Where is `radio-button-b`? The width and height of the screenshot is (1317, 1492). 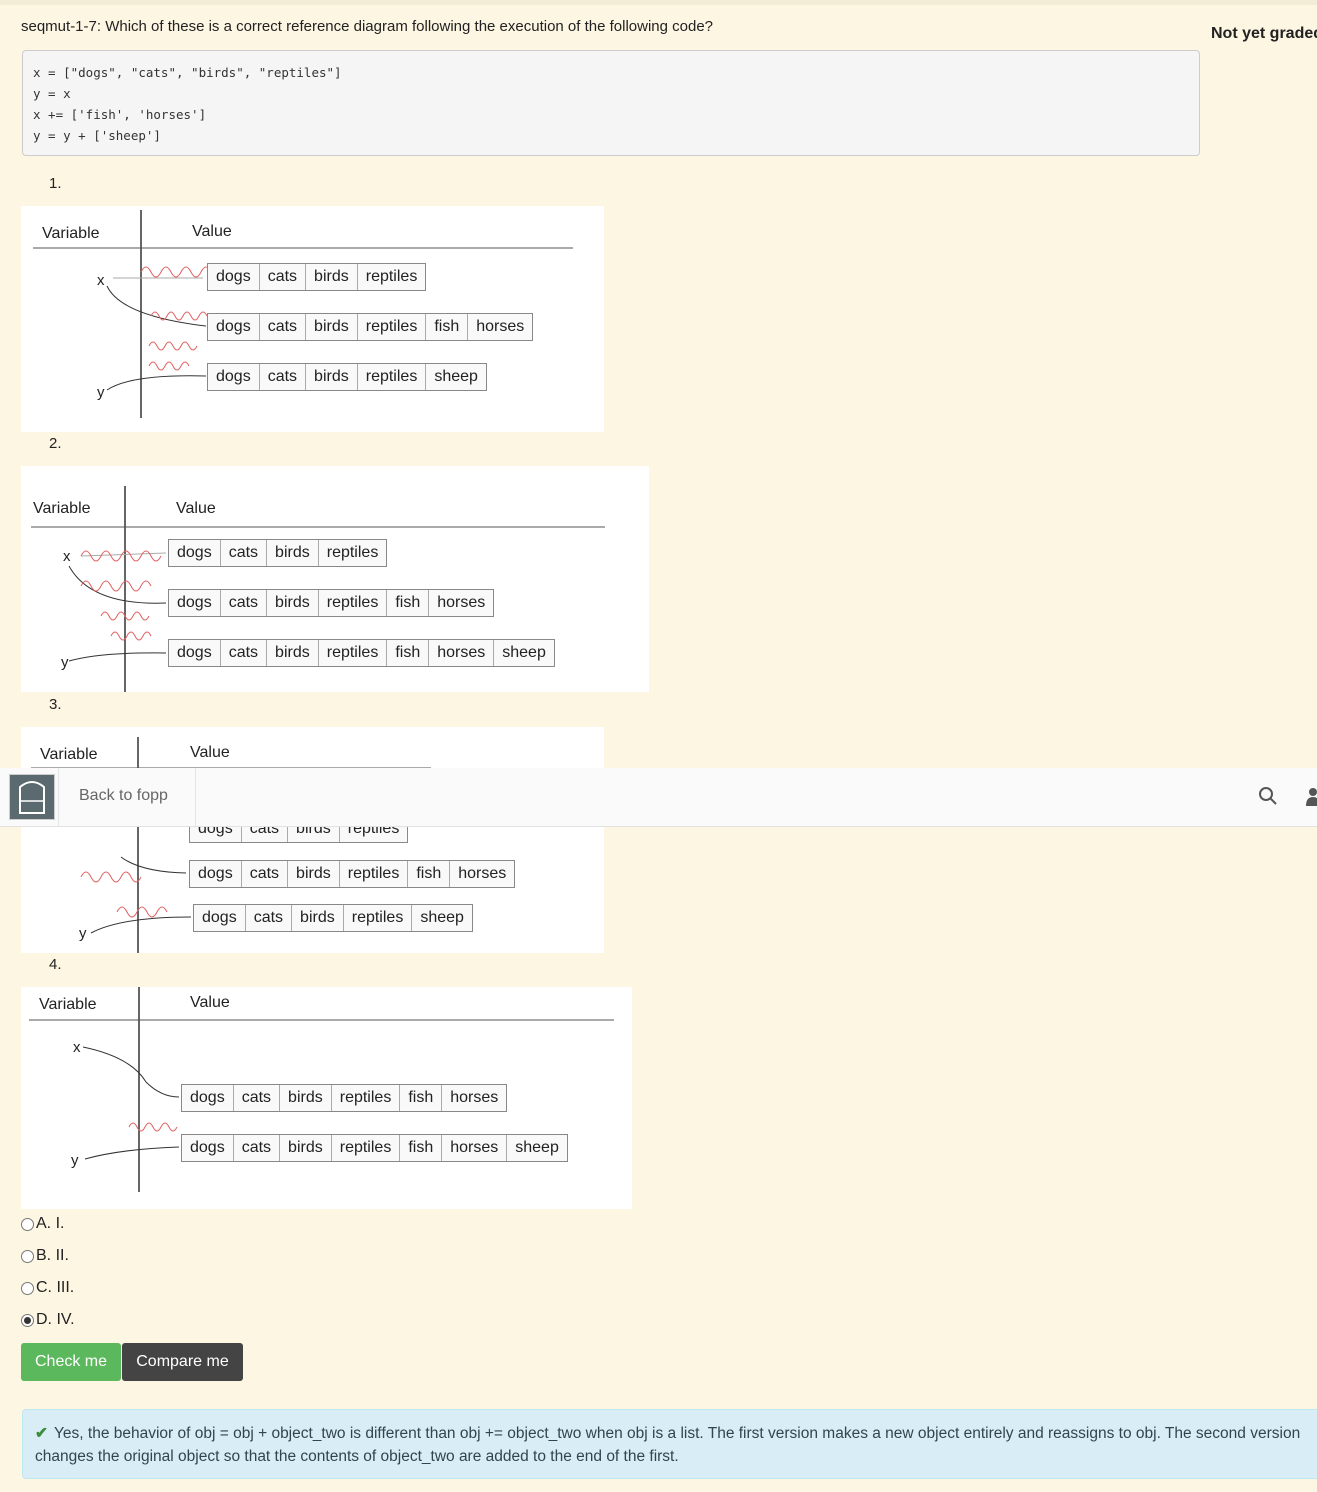
radio-button-b is located at coordinates (27, 1256).